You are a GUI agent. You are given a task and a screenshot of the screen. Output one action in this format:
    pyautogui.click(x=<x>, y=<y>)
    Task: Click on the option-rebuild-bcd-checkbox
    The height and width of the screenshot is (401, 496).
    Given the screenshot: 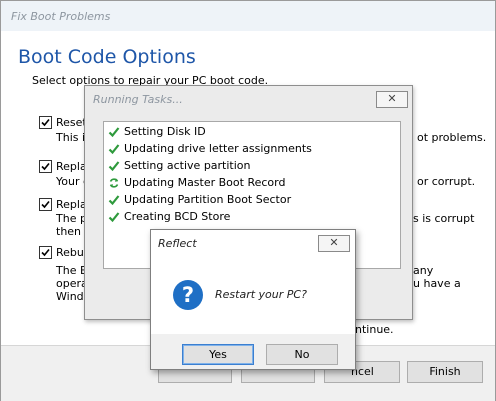 What is the action you would take?
    pyautogui.click(x=45, y=252)
    